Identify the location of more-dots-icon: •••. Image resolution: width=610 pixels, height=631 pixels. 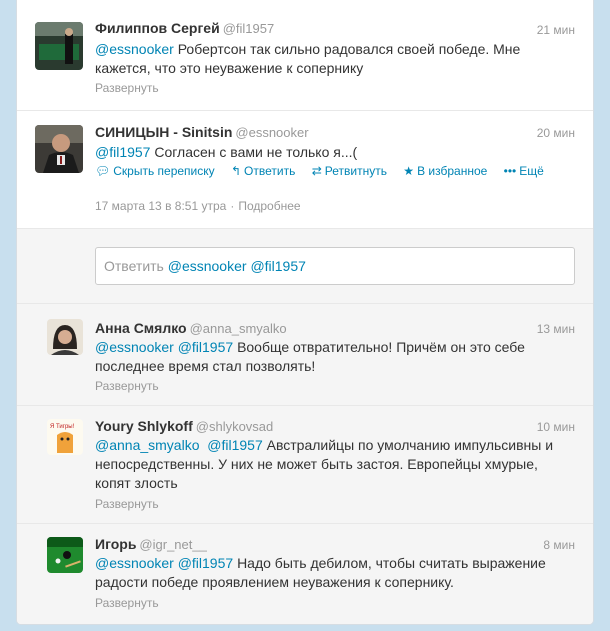
(510, 171).